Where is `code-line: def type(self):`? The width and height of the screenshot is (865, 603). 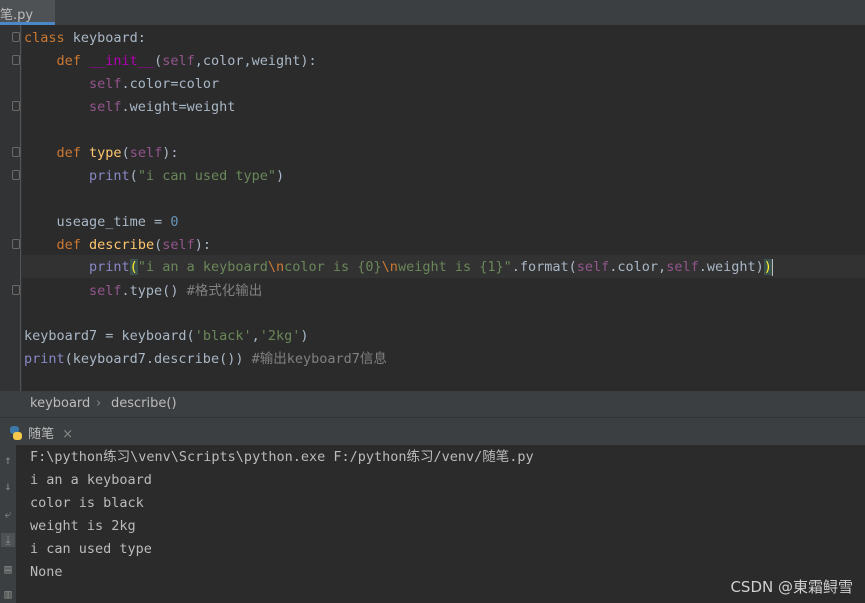 code-line: def type(self): is located at coordinates (117, 153).